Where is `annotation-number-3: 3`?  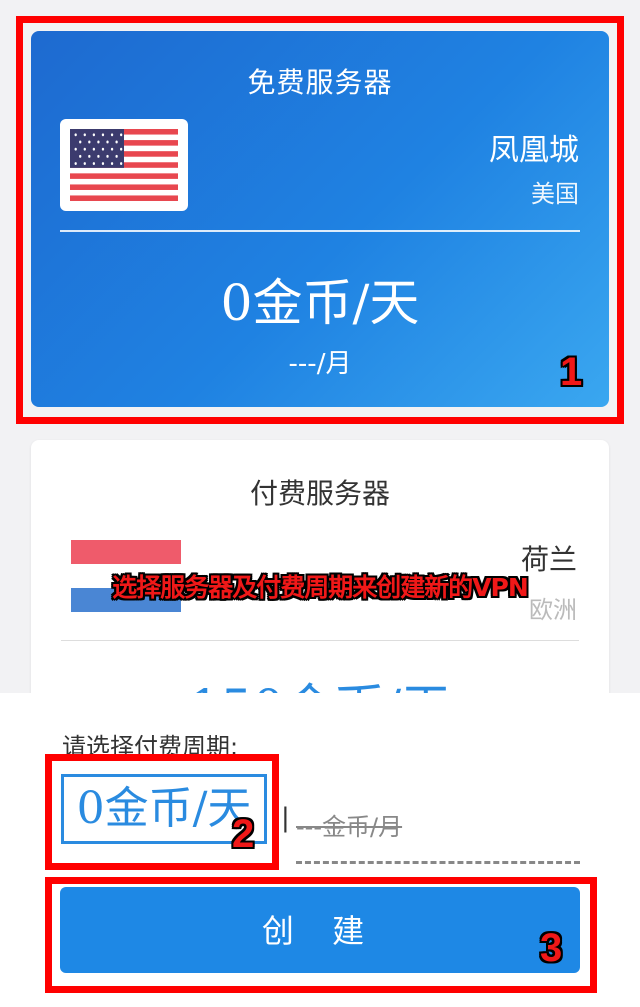 annotation-number-3: 3 is located at coordinates (551, 948).